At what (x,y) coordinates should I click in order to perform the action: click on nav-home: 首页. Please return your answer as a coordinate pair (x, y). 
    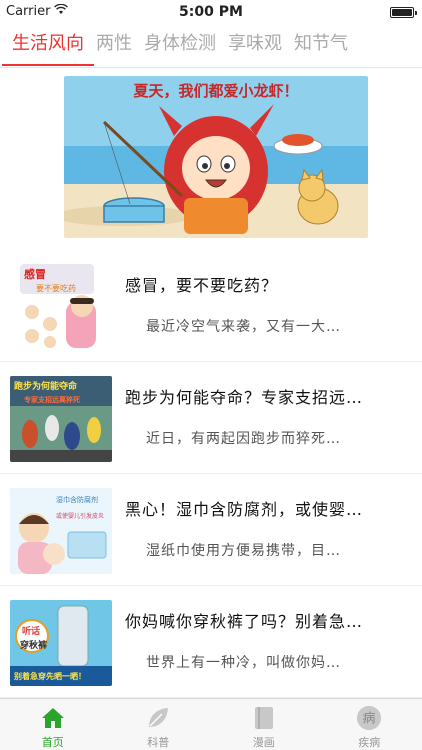
    Looking at the image, I should click on (53, 724).